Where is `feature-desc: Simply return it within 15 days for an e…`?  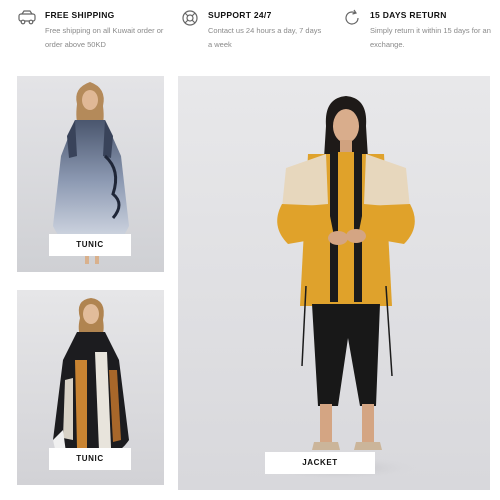 feature-desc: Simply return it within 15 days for an e… is located at coordinates (430, 37).